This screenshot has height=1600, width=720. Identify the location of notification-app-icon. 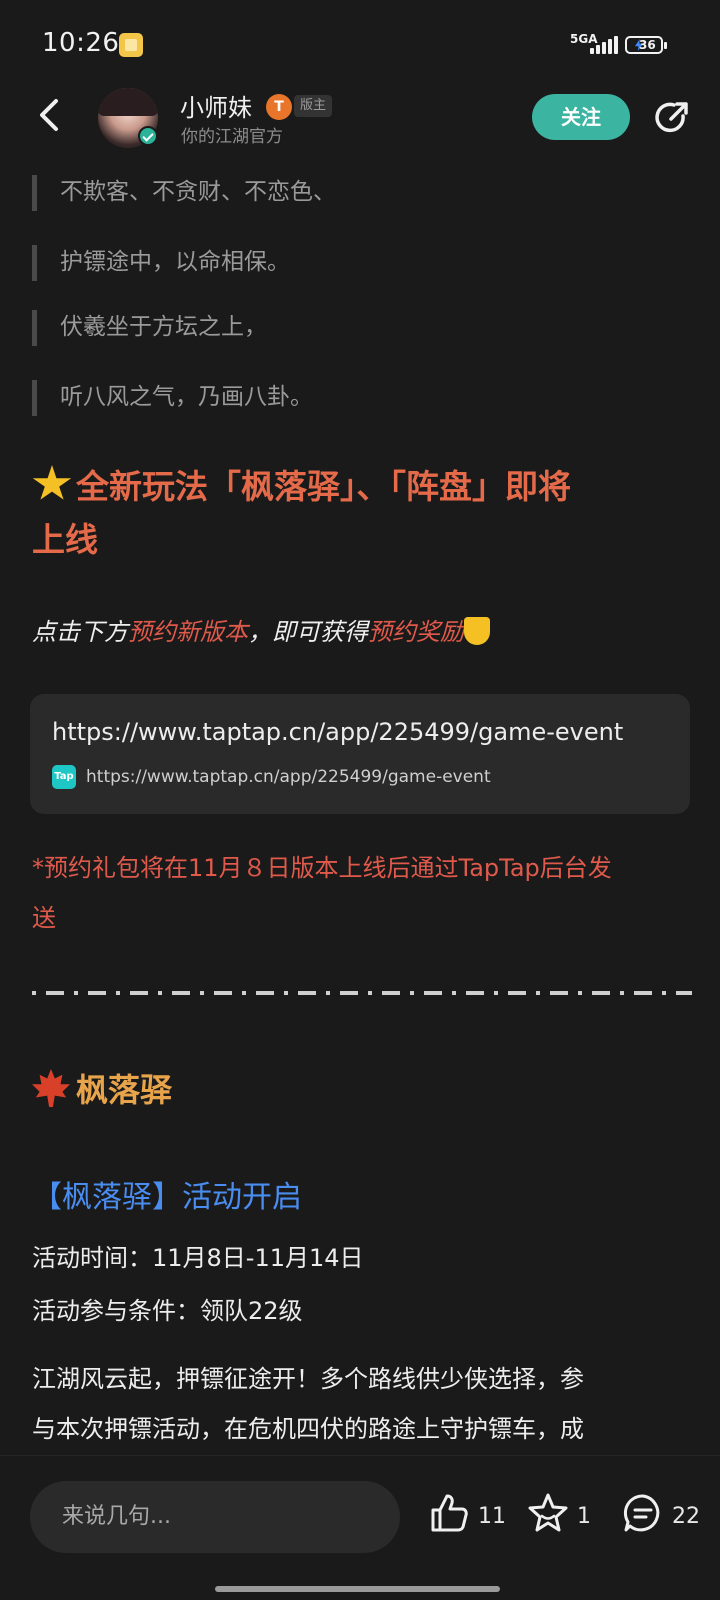
(131, 45).